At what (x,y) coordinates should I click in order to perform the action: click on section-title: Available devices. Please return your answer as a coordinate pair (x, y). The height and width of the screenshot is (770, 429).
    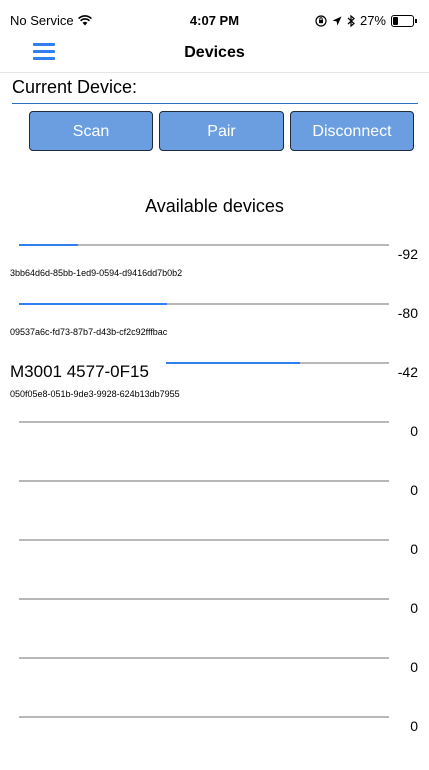
    Looking at the image, I should click on (214, 206).